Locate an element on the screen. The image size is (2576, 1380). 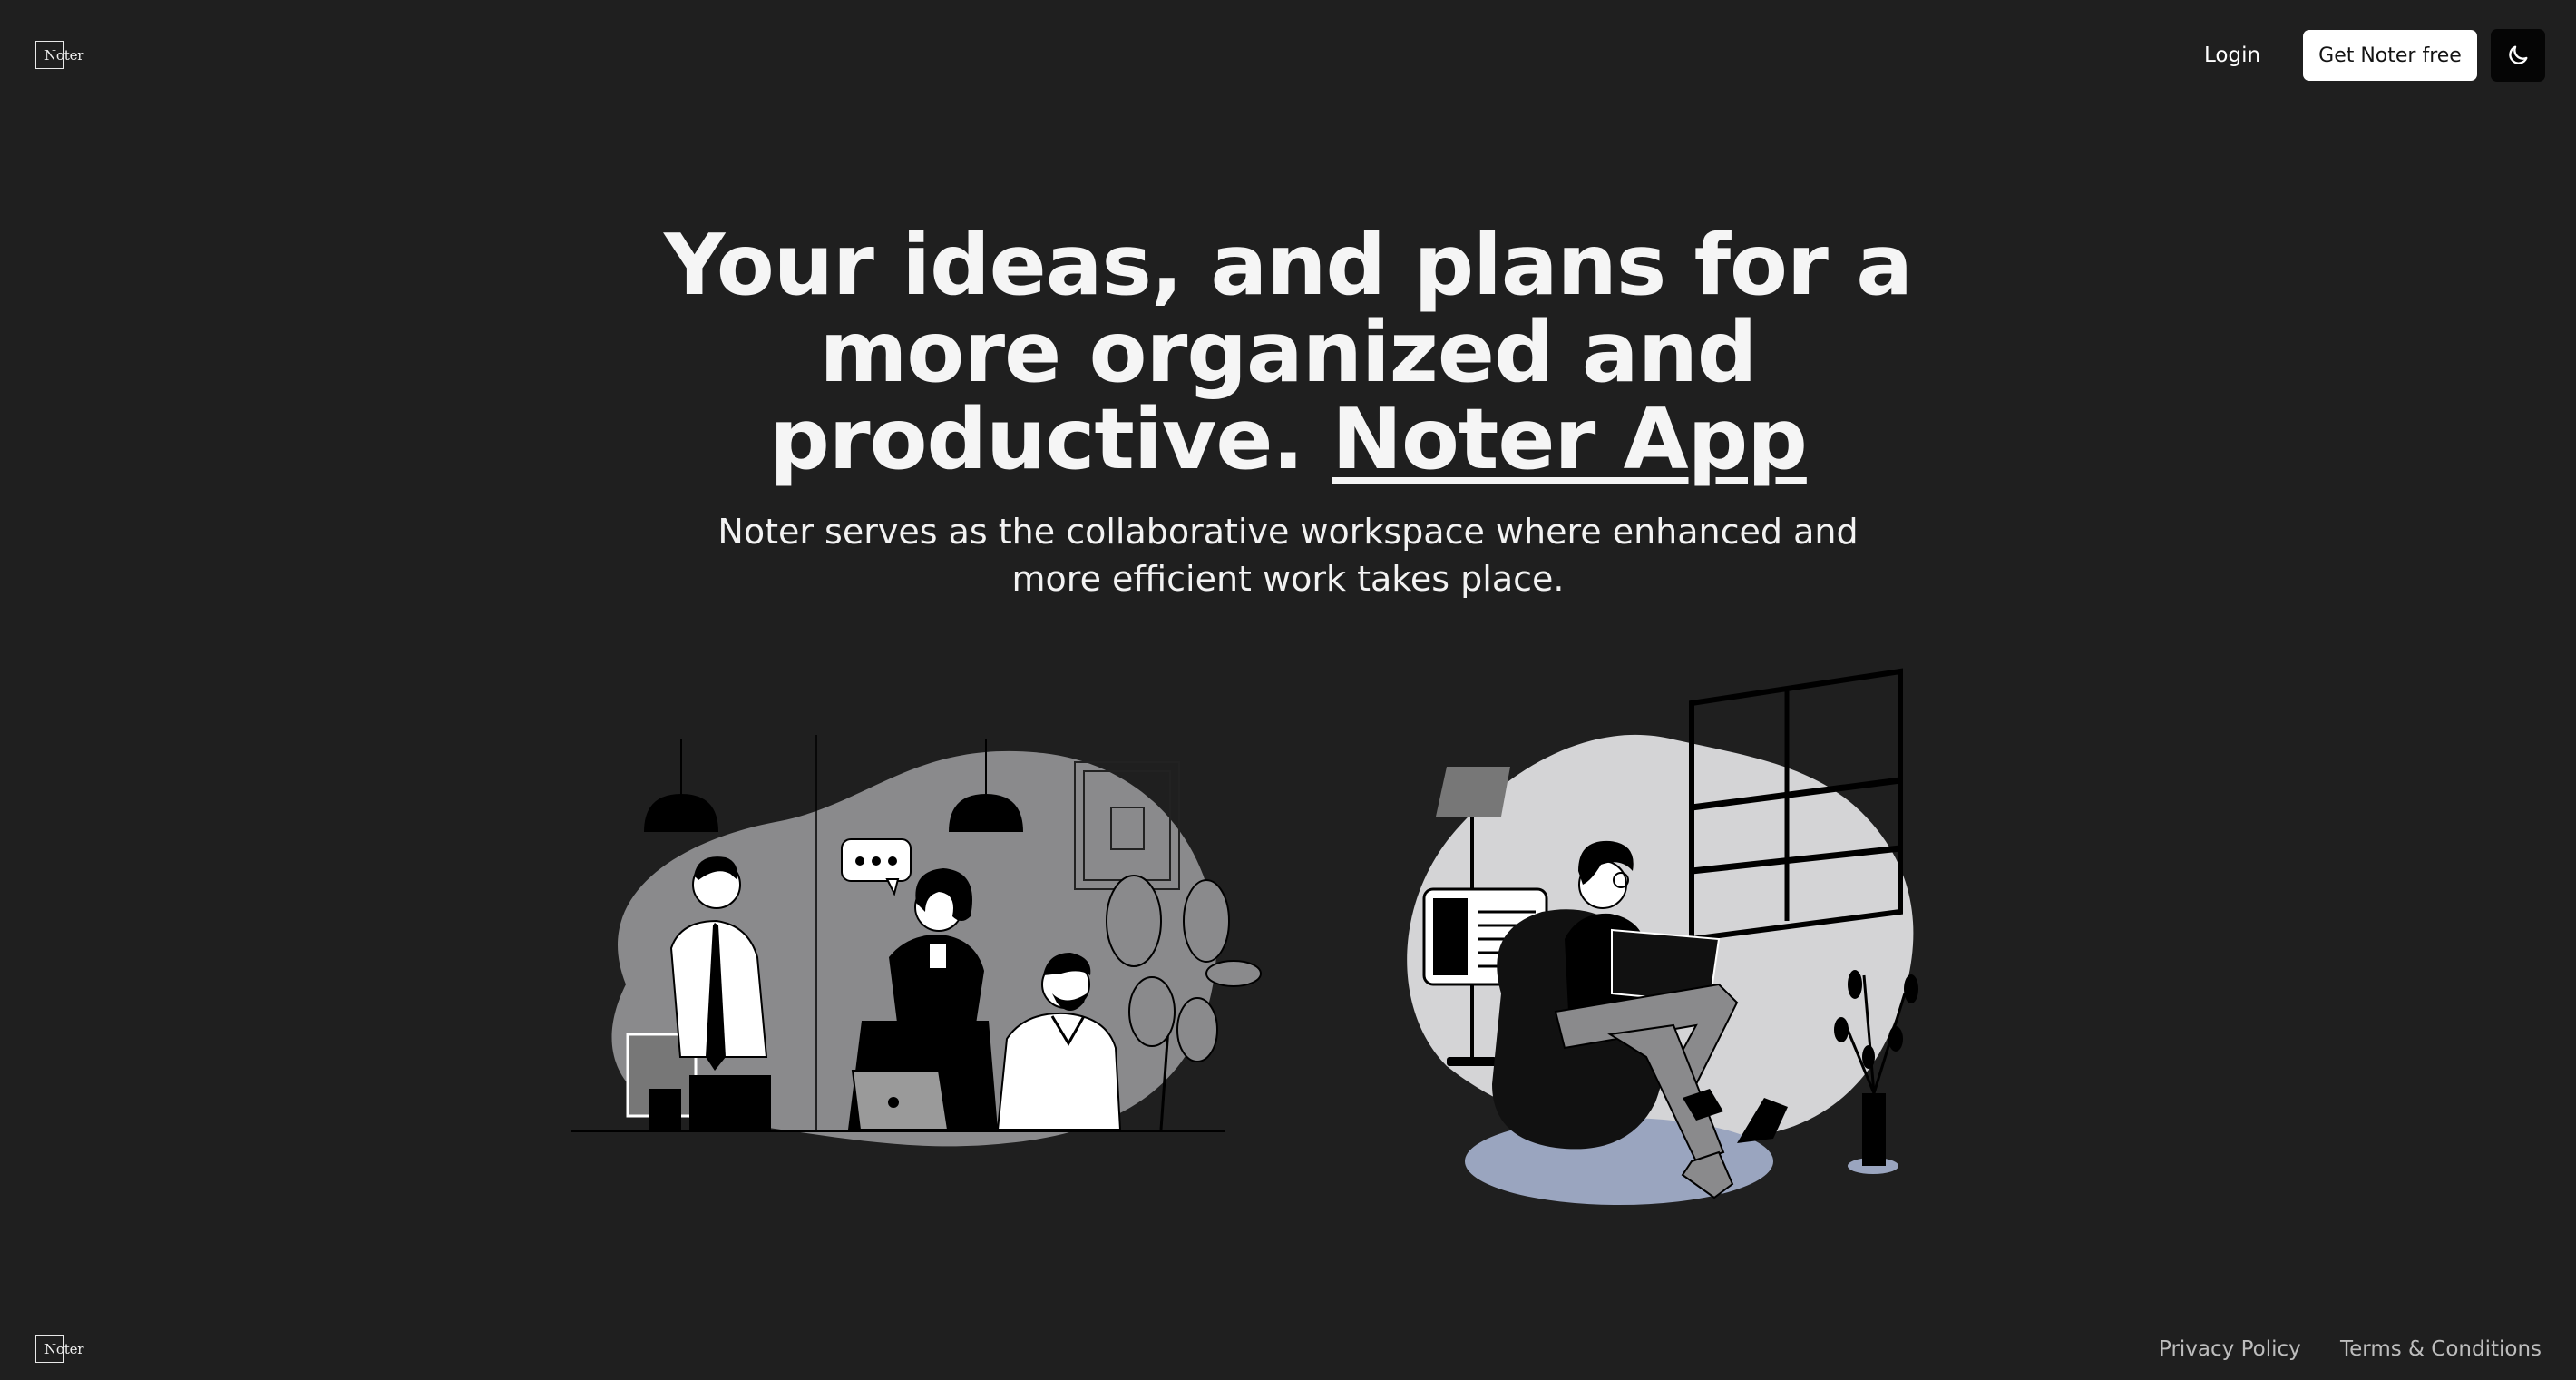
login-link: Login is located at coordinates (2232, 55).